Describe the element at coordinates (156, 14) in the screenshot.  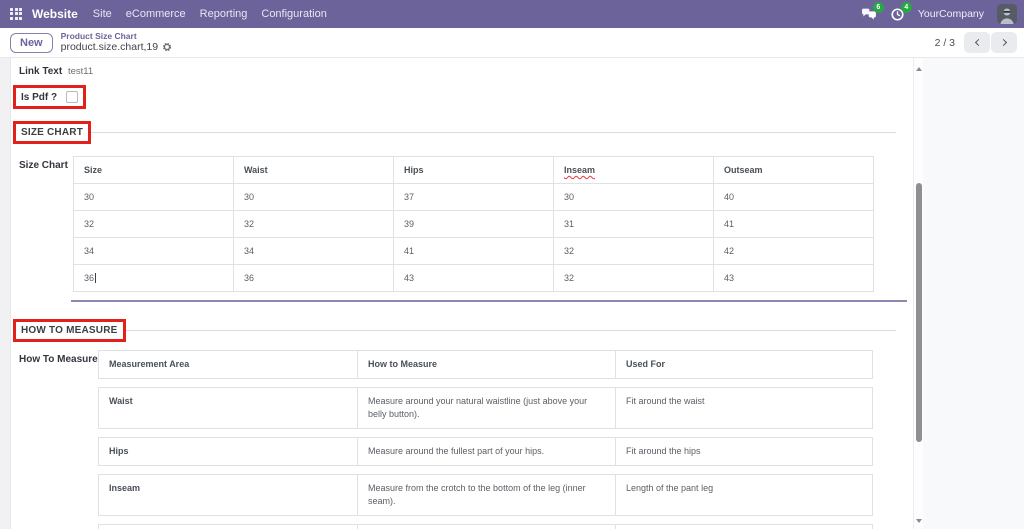
I see `menu-ecommerce: eCommerce` at that location.